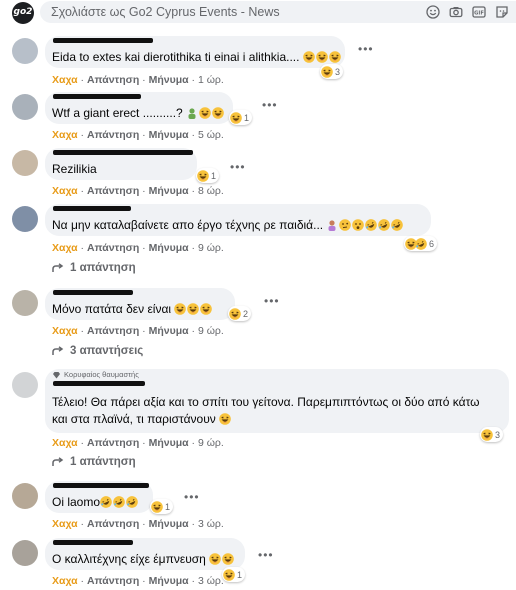  I want to click on camera-icon, so click(456, 12).